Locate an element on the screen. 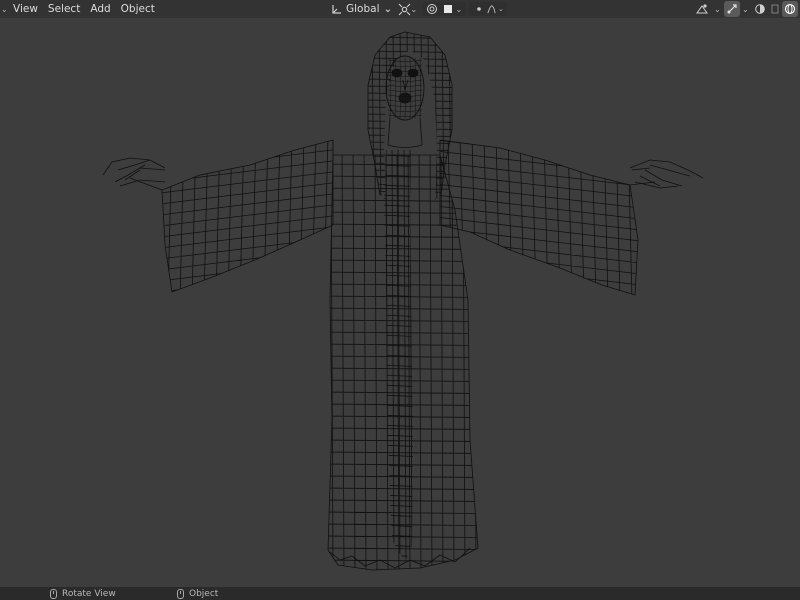 The height and width of the screenshot is (600, 800). overlays-icon is located at coordinates (760, 9).